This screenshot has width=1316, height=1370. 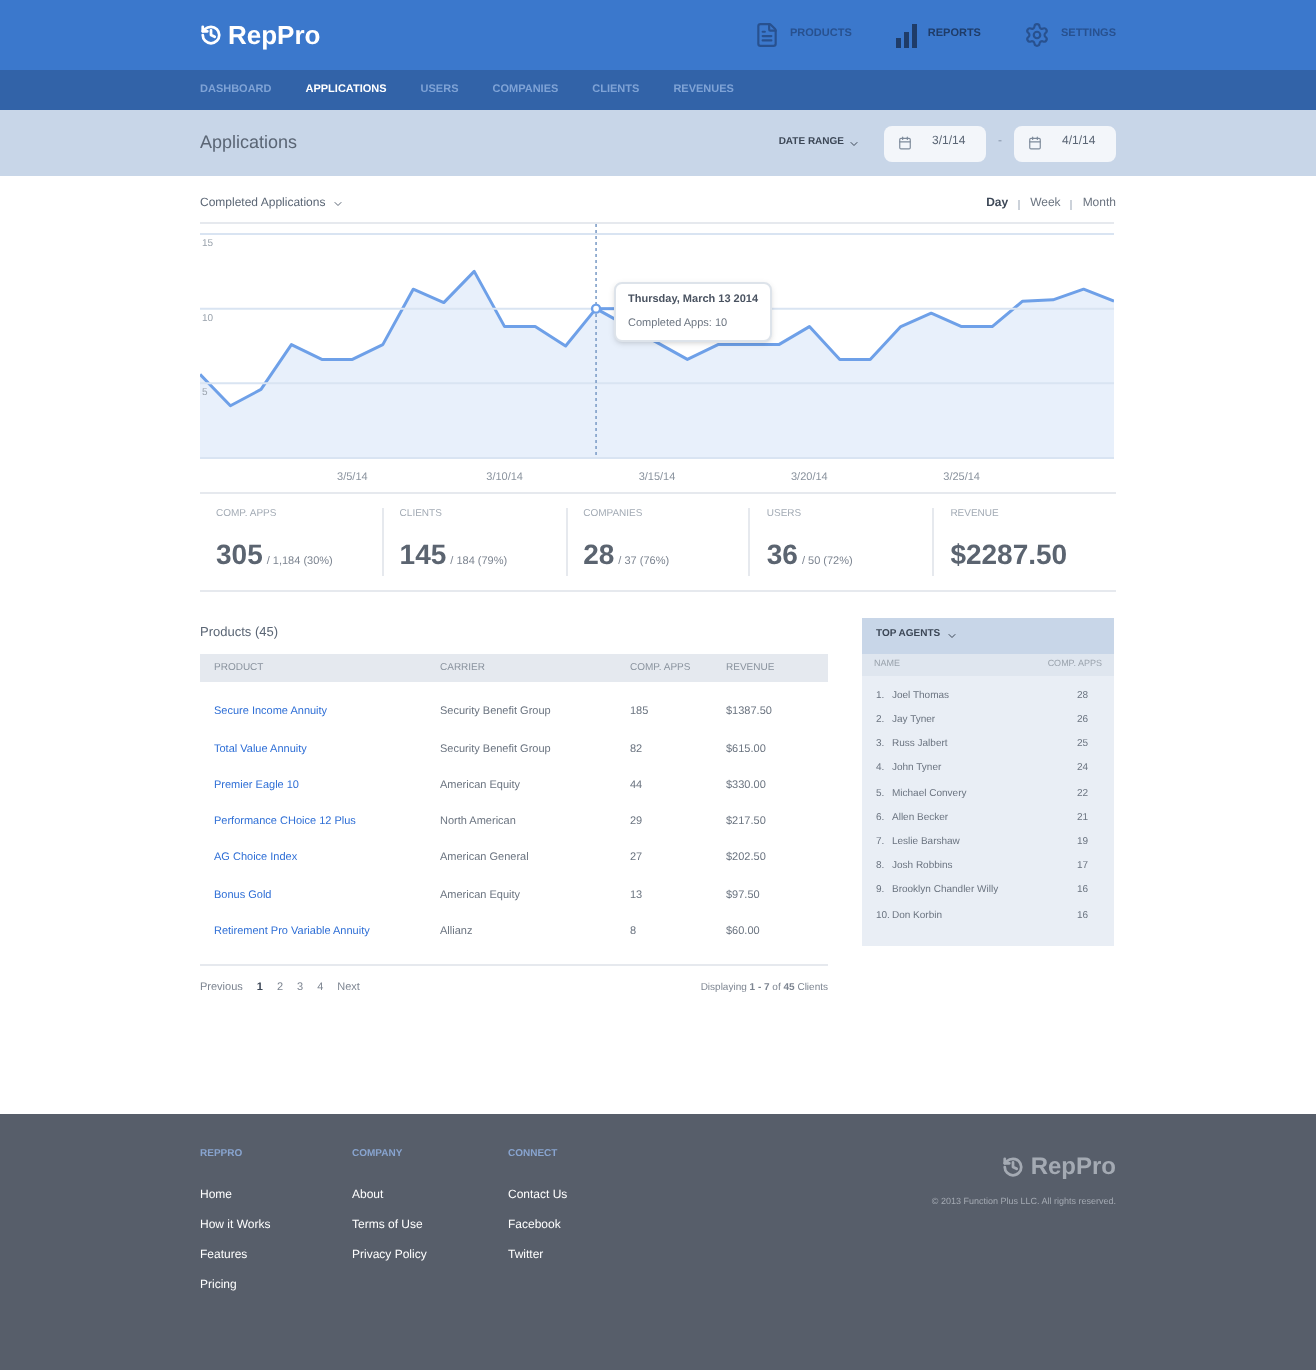 What do you see at coordinates (906, 35) in the screenshot?
I see `bar-chart-icon` at bounding box center [906, 35].